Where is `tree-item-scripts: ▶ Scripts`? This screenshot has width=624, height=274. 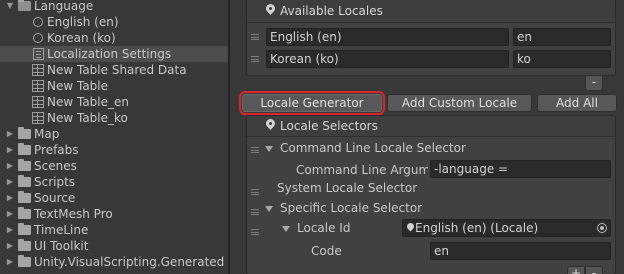 tree-item-scripts: ▶ Scripts is located at coordinates (114, 182).